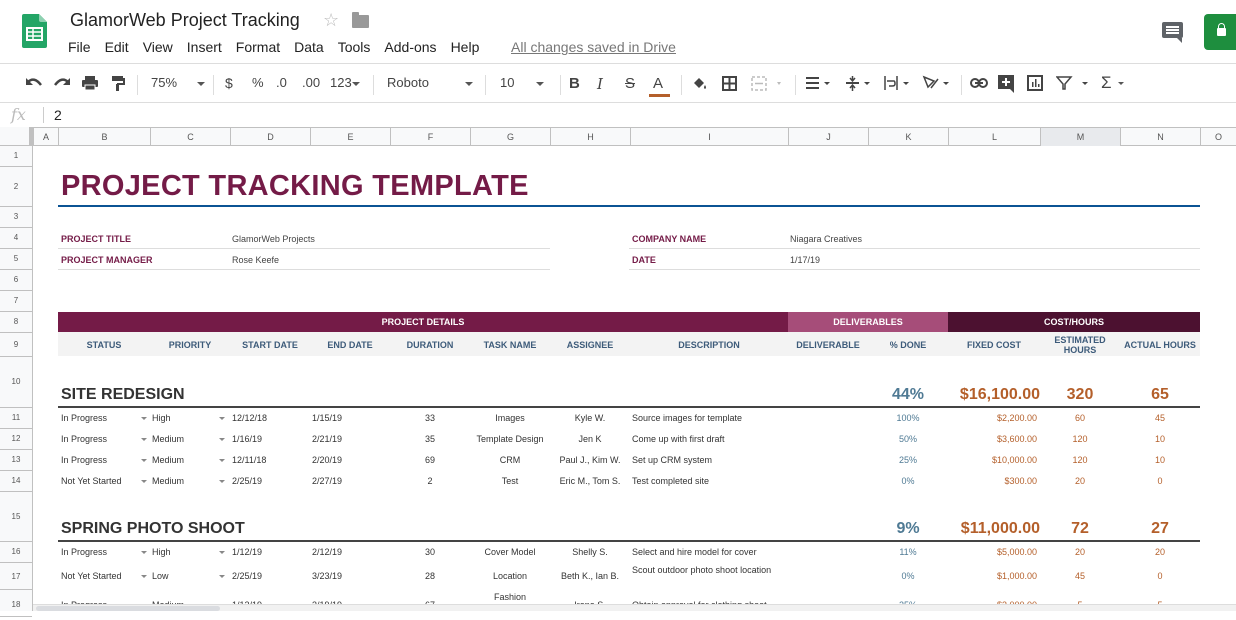 This screenshot has height=620, width=1236. What do you see at coordinates (311, 82) in the screenshot?
I see `increase-decimal-button: .00` at bounding box center [311, 82].